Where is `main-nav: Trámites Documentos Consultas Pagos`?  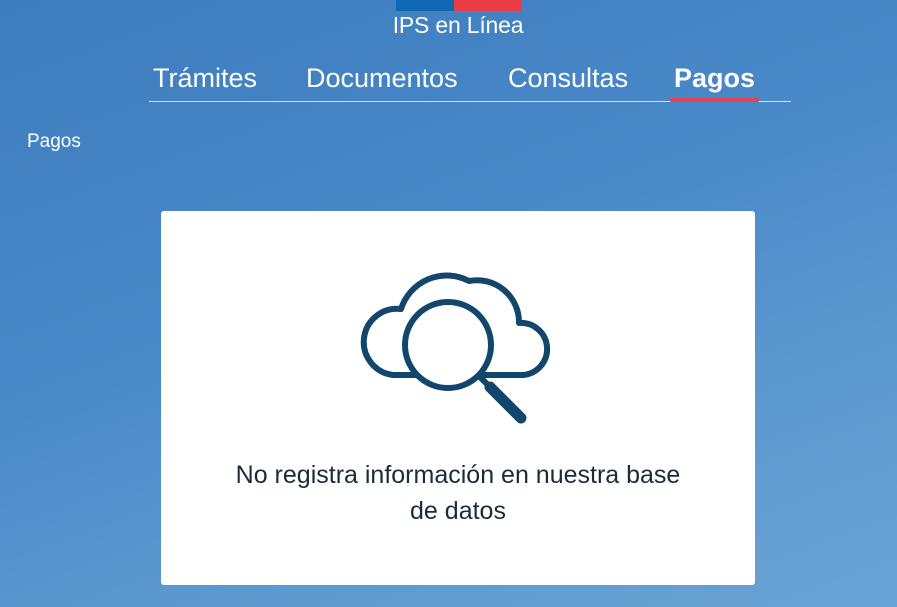
main-nav: Trámites Documentos Consultas Pagos is located at coordinates (470, 81).